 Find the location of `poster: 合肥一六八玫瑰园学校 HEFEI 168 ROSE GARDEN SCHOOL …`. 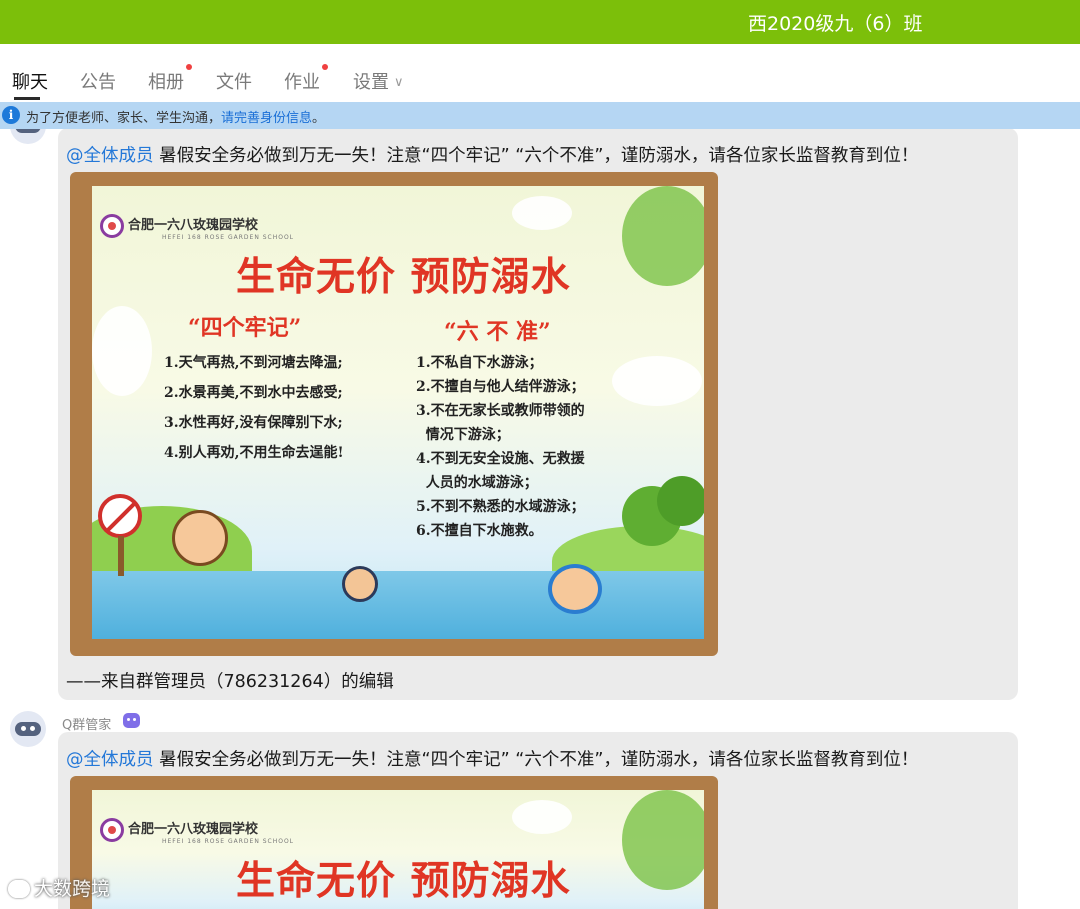

poster: 合肥一六八玫瑰园学校 HEFEI 168 ROSE GARDEN SCHOOL … is located at coordinates (398, 849).